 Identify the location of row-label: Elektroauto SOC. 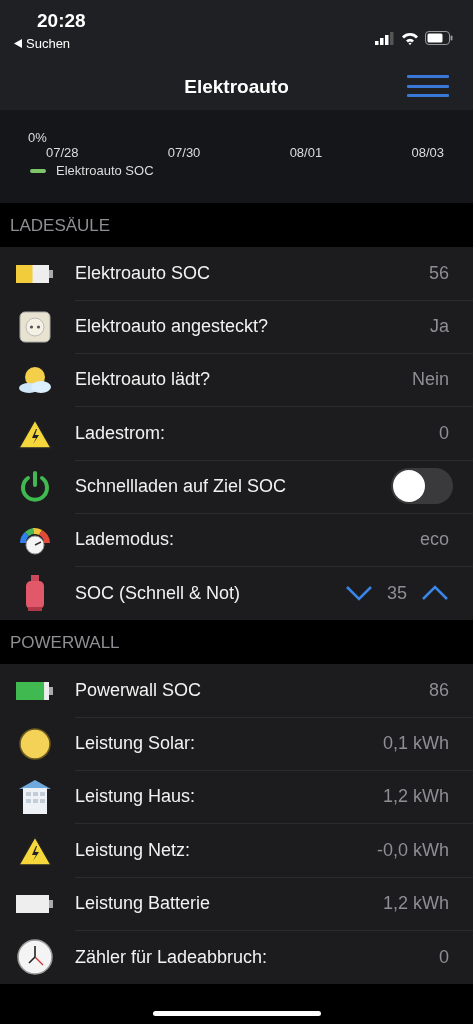
(143, 273).